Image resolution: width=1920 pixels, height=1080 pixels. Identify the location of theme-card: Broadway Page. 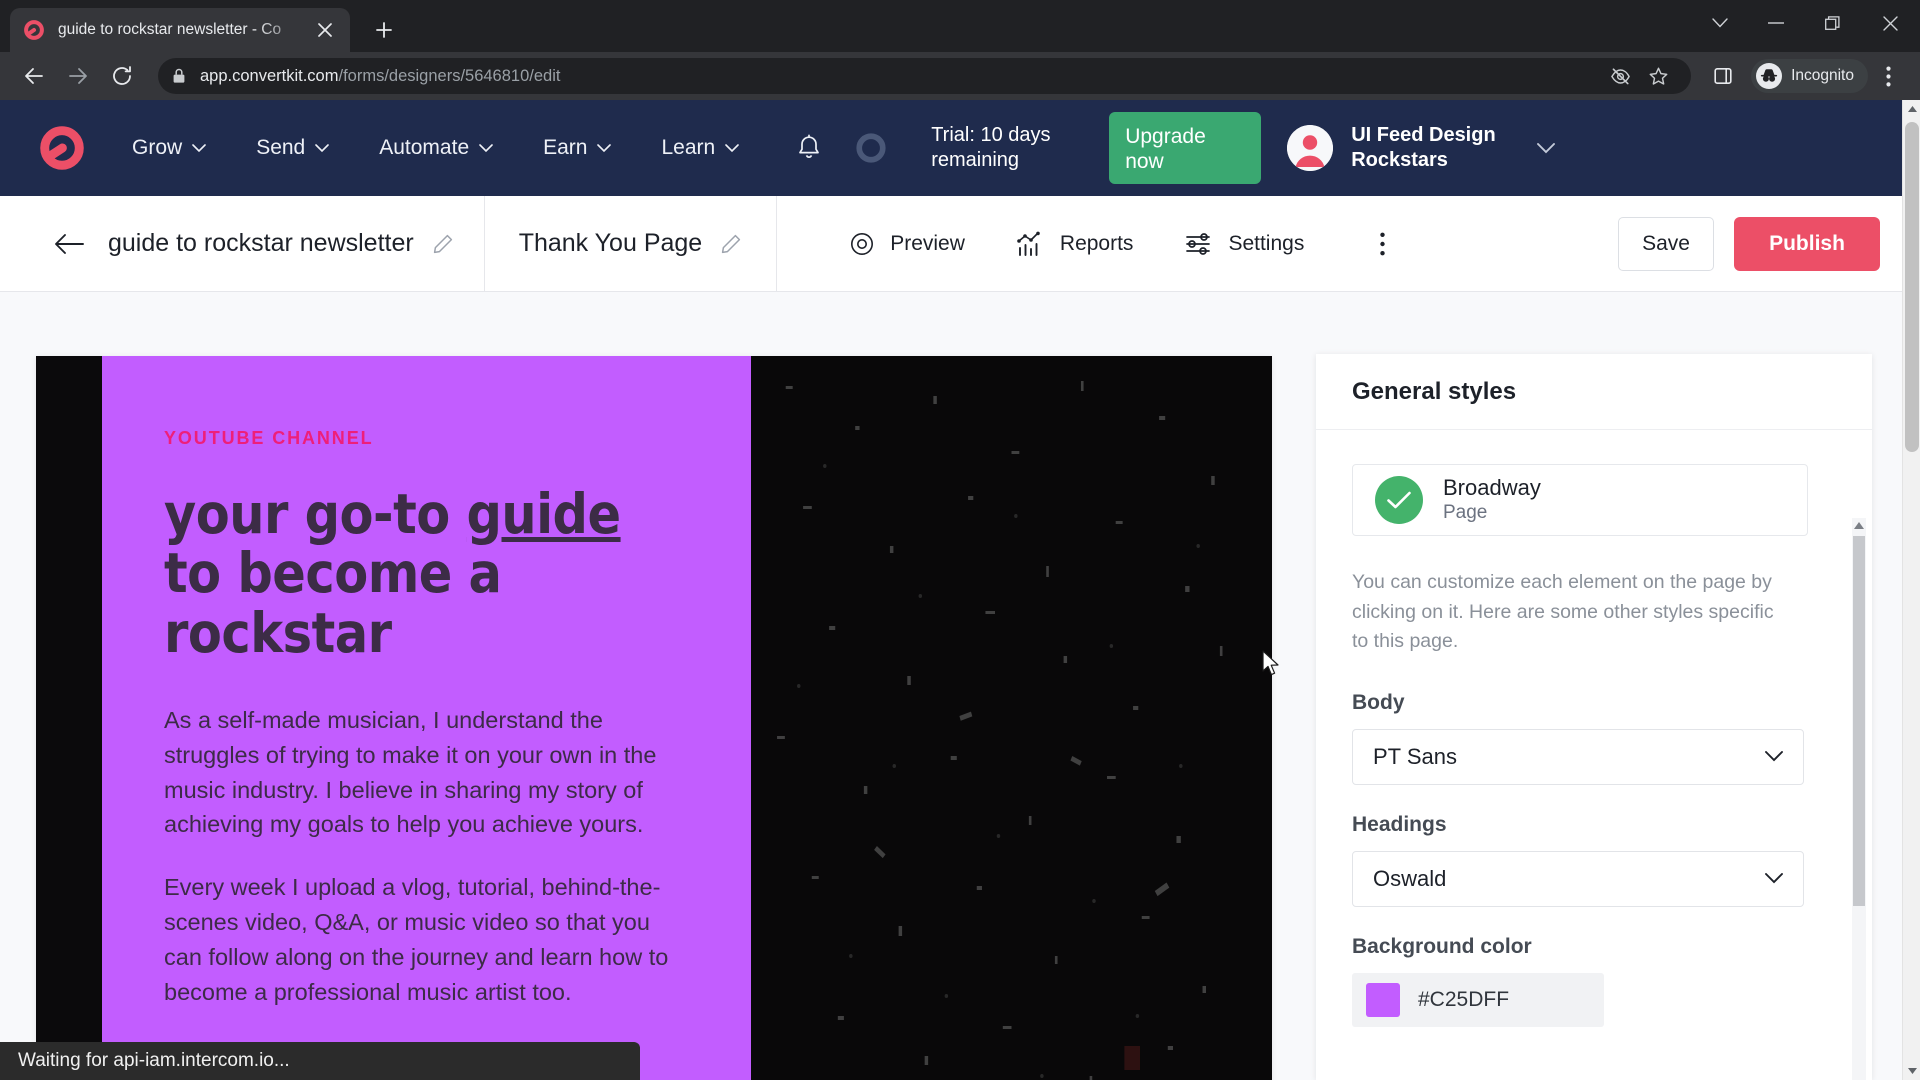
(1580, 500).